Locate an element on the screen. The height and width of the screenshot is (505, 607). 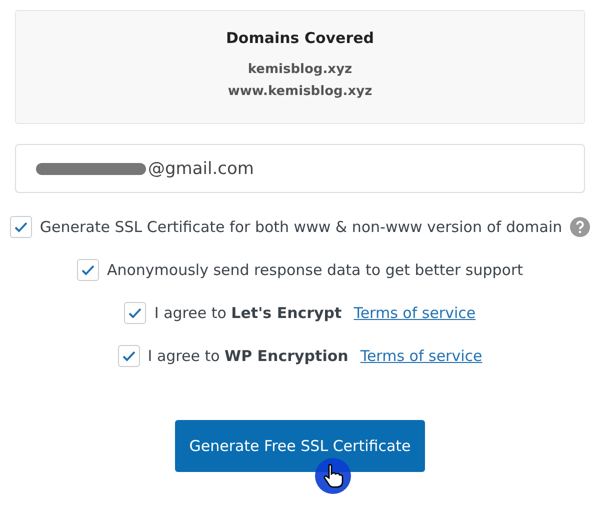
domain-name: www.kemisblog.xyz is located at coordinates (300, 92).